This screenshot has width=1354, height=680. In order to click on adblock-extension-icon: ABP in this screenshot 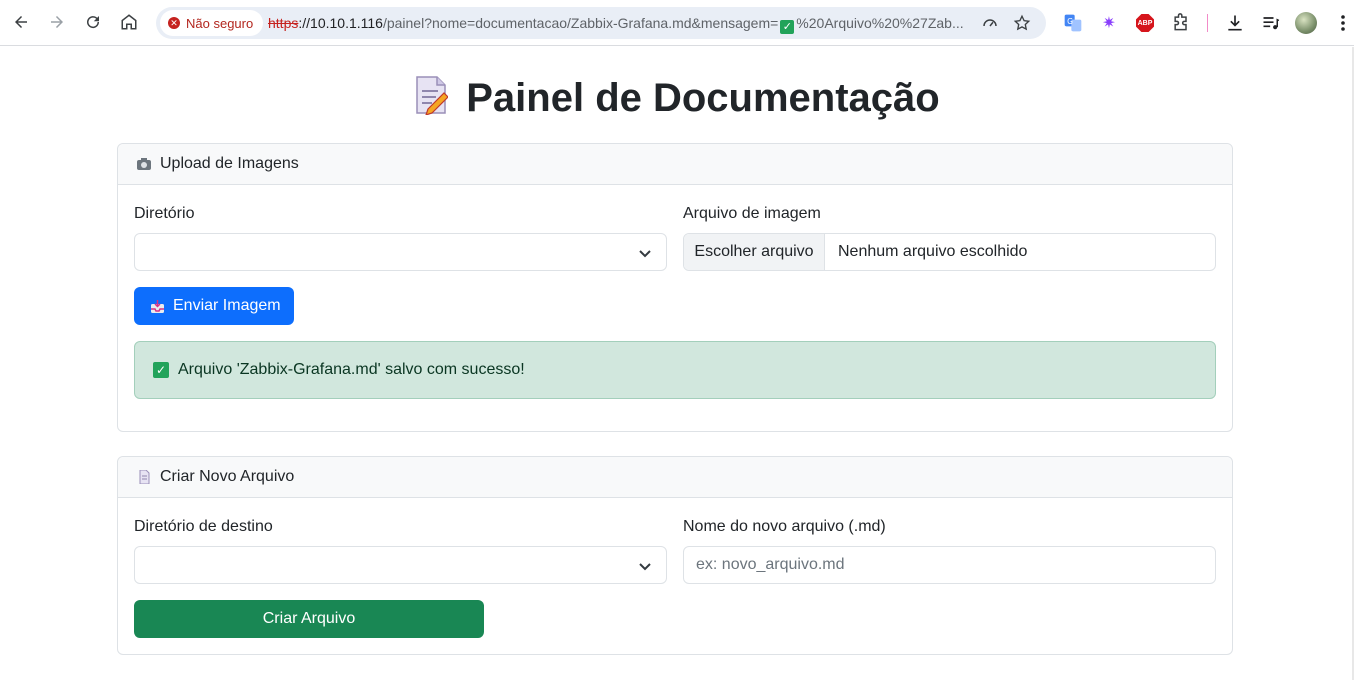, I will do `click(1145, 23)`.